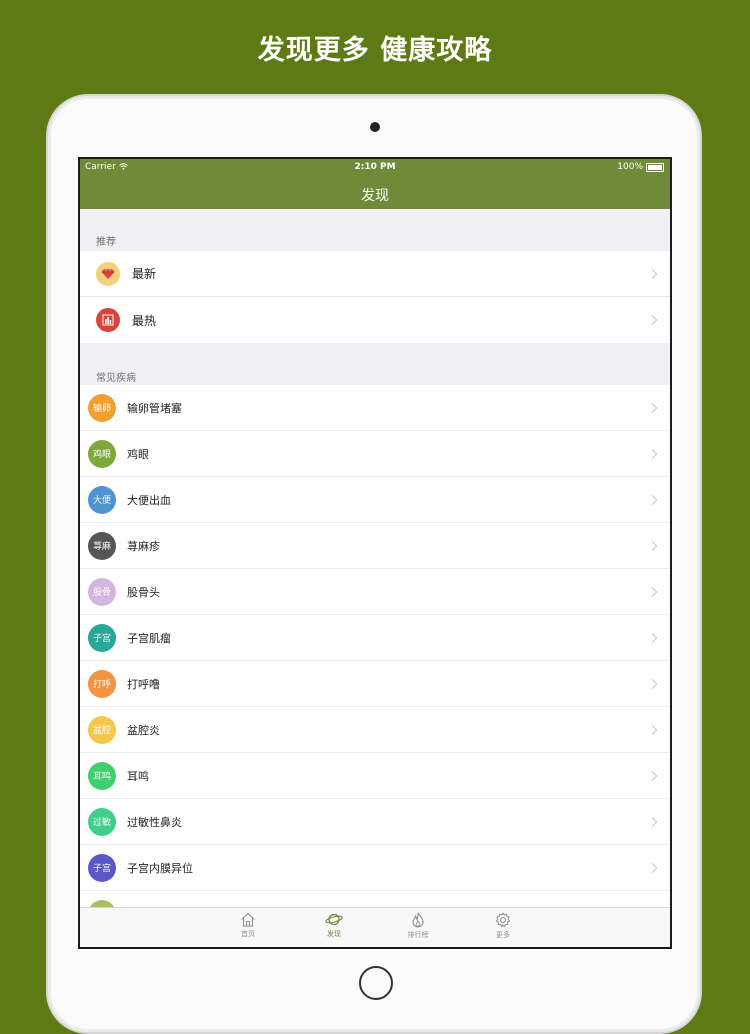 The height and width of the screenshot is (1034, 750). What do you see at coordinates (375, 50) in the screenshot?
I see `promo-headline: 发现更多 健康攻略` at bounding box center [375, 50].